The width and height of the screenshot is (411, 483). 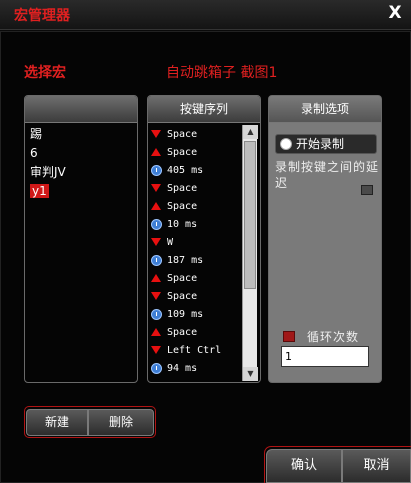 What do you see at coordinates (333, 337) in the screenshot?
I see `loop-count-label: 循环次数` at bounding box center [333, 337].